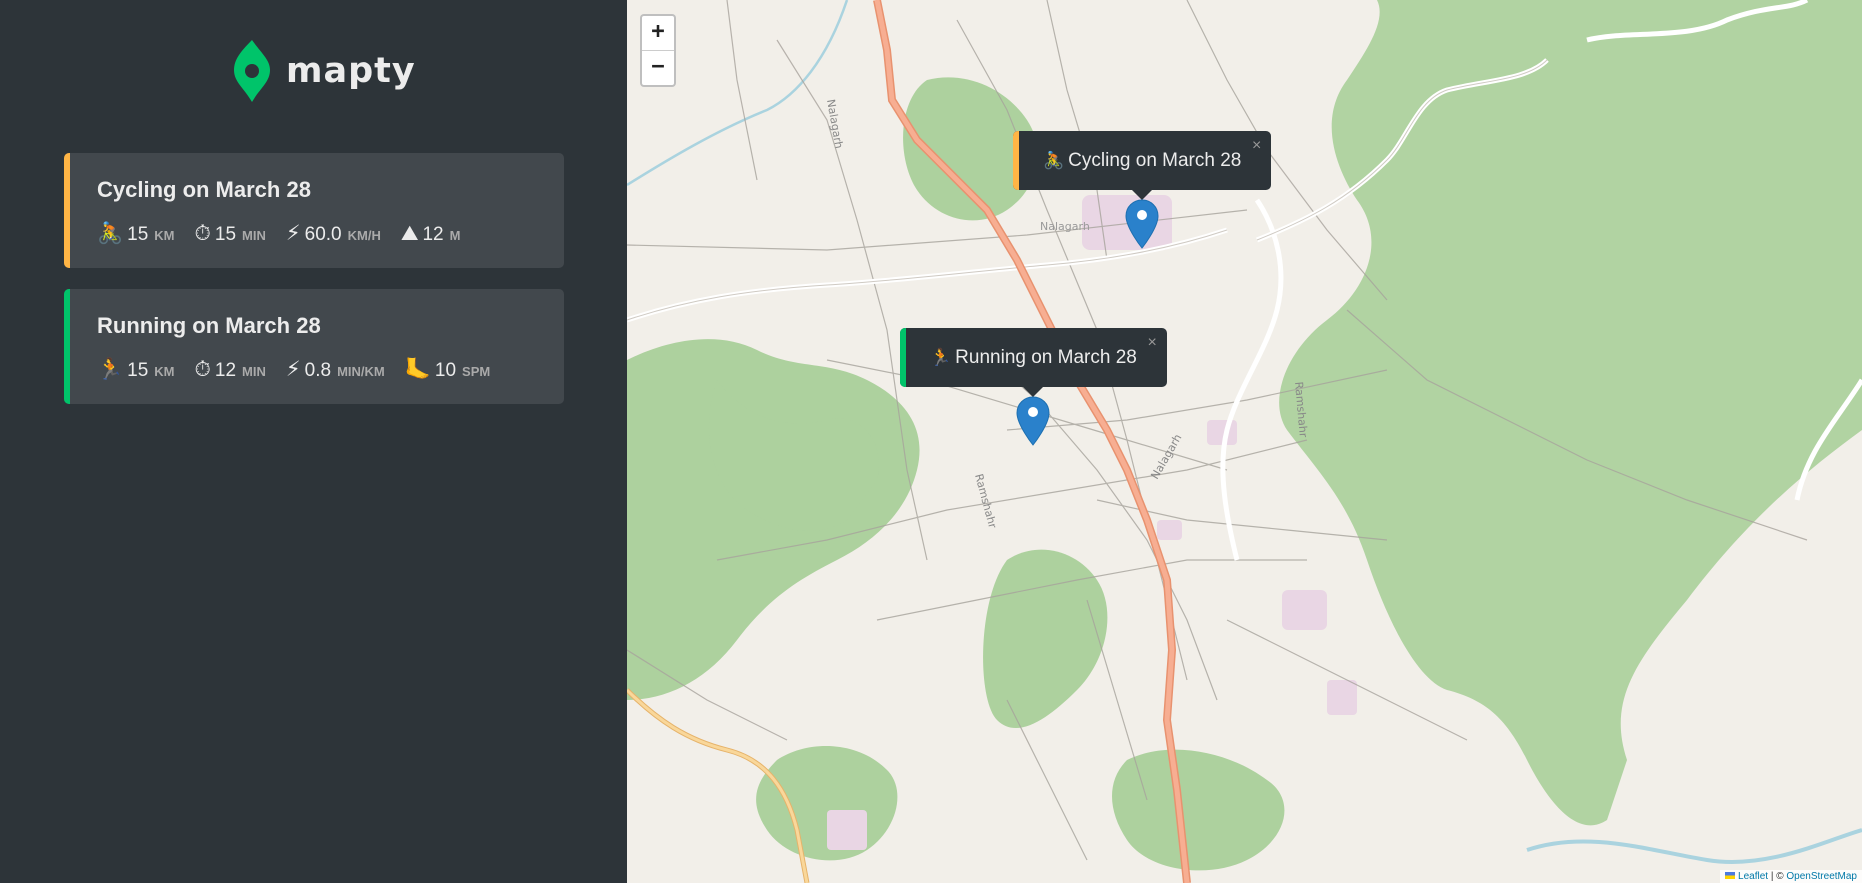  Describe the element at coordinates (417, 369) in the screenshot. I see `footprint-icon: 🦶` at that location.